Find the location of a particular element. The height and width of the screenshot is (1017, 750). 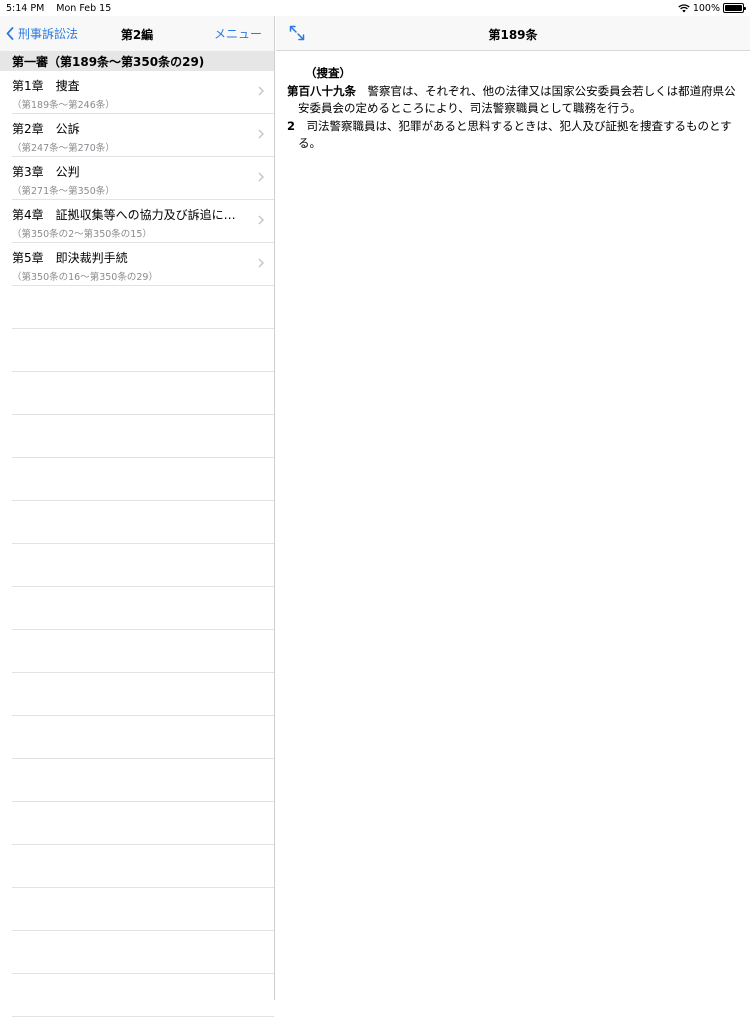

chapter-title: 第1章 捜査 is located at coordinates (46, 86).